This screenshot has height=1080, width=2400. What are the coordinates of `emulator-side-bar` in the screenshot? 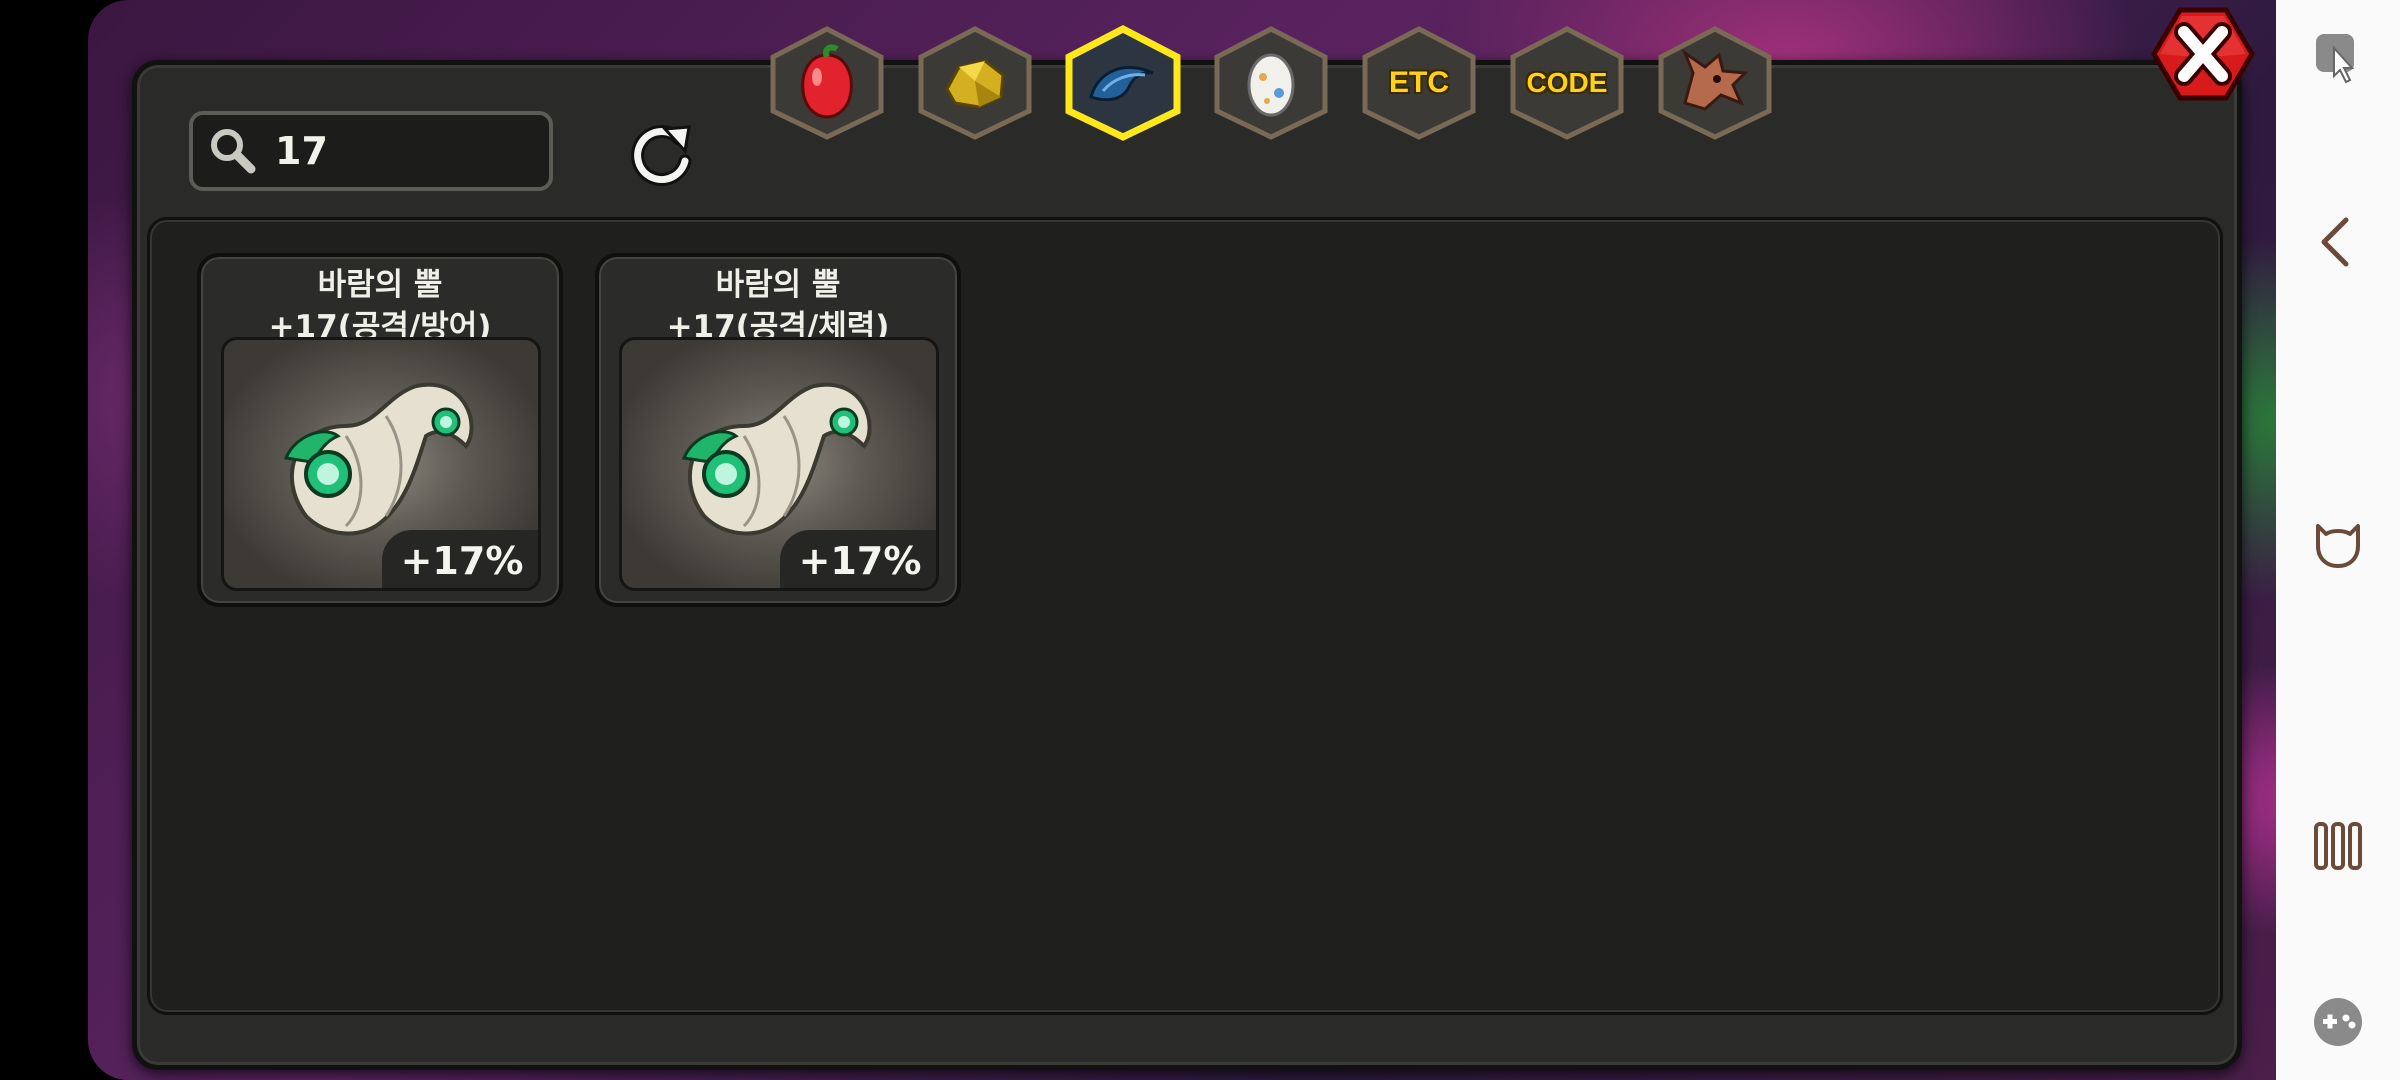 It's located at (2338, 540).